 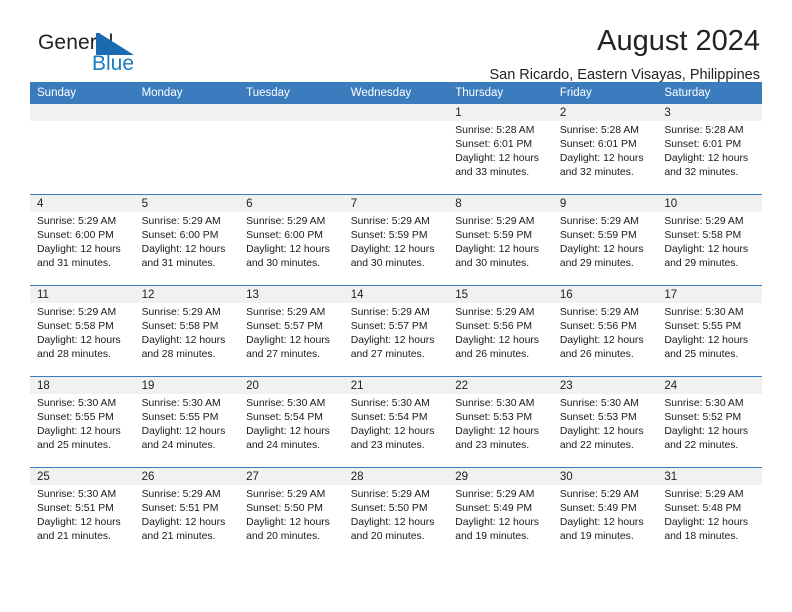 What do you see at coordinates (396, 294) in the screenshot?
I see `day-number: 14` at bounding box center [396, 294].